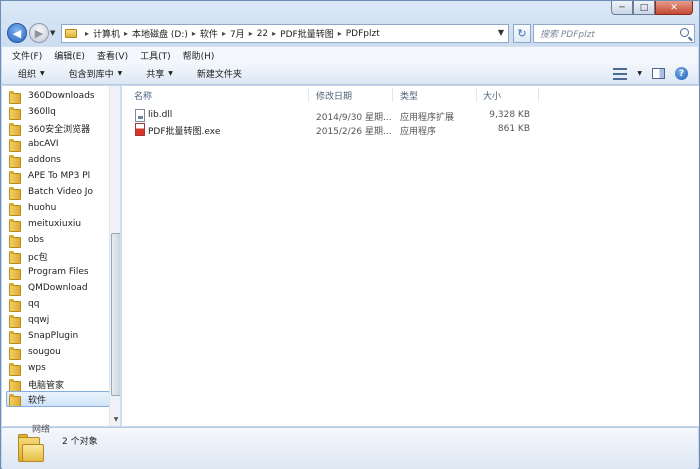 The height and width of the screenshot is (469, 700). Describe the element at coordinates (59, 336) in the screenshot. I see `tree-item-snapplugin: SnapPlugin` at that location.